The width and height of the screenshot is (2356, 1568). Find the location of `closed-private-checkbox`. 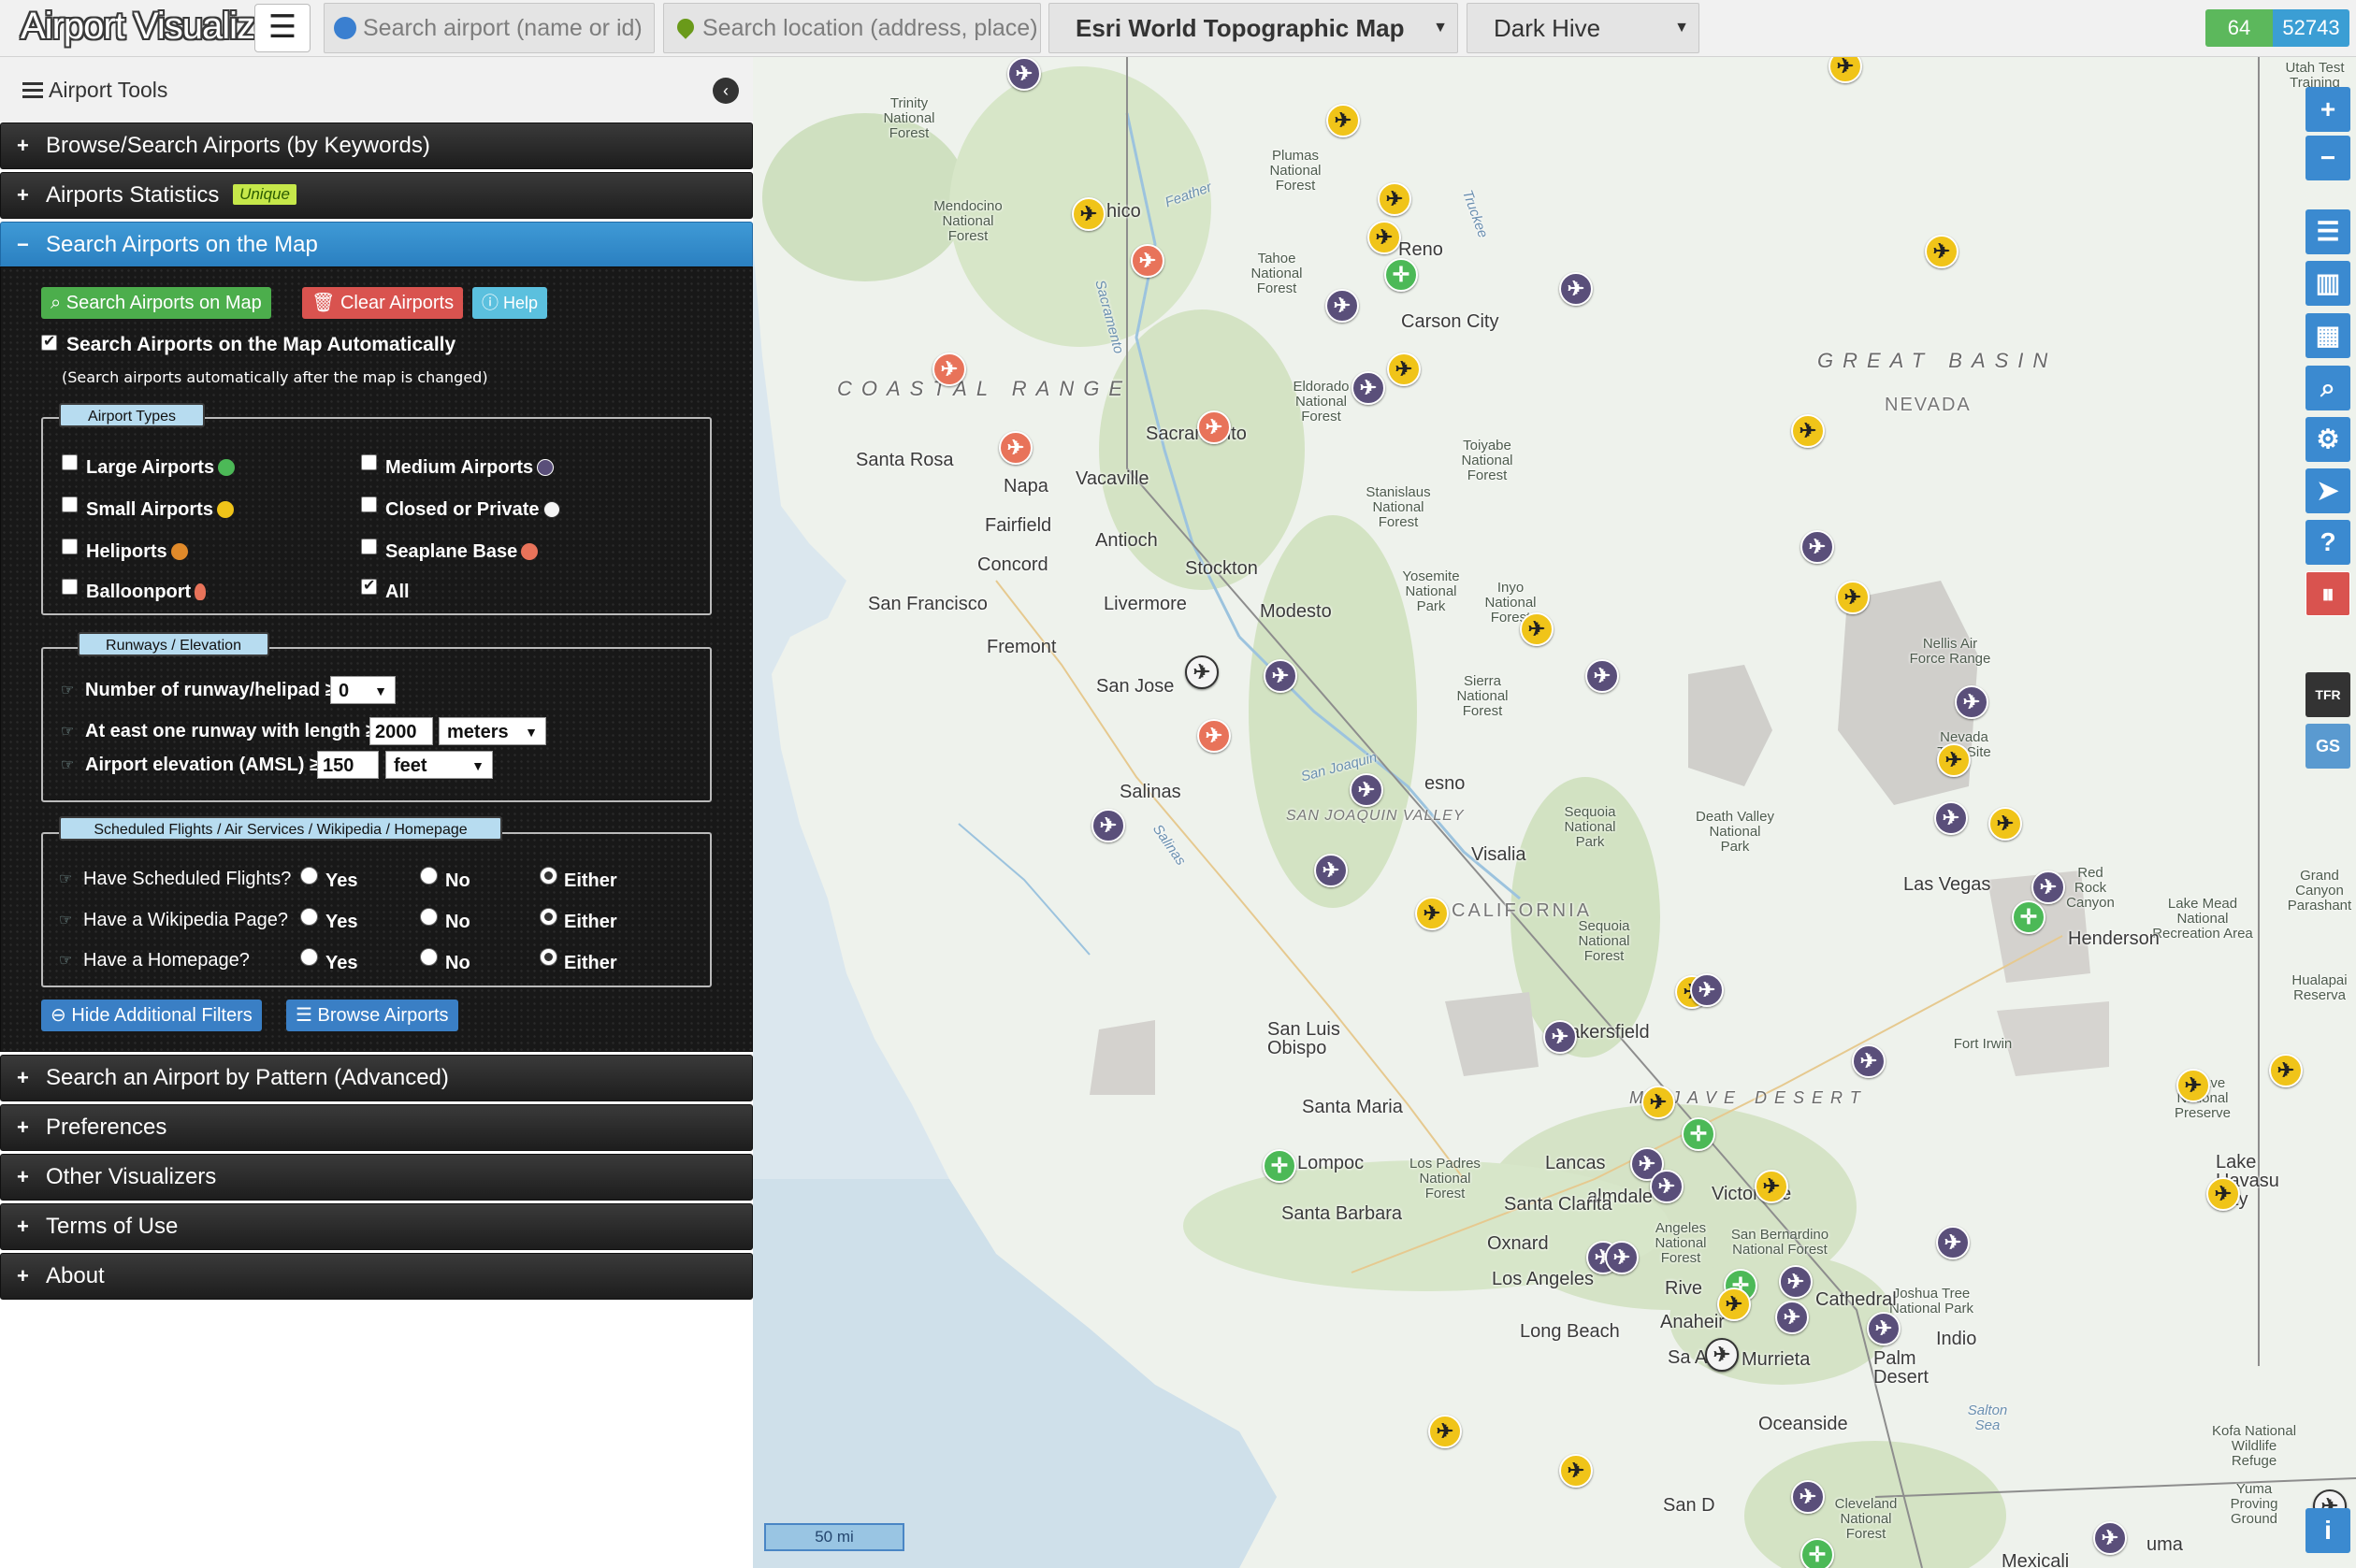

closed-private-checkbox is located at coordinates (369, 504).